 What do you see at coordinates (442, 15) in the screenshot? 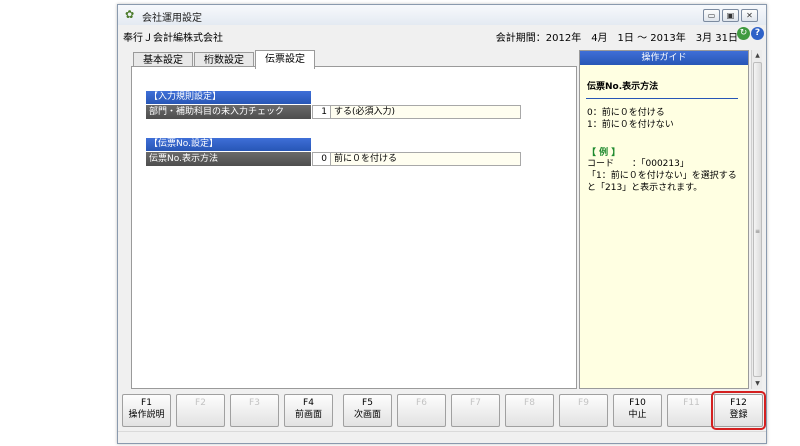
I see `title-bar: ✿ 会社運用設定 ▭ ▣ ✕` at bounding box center [442, 15].